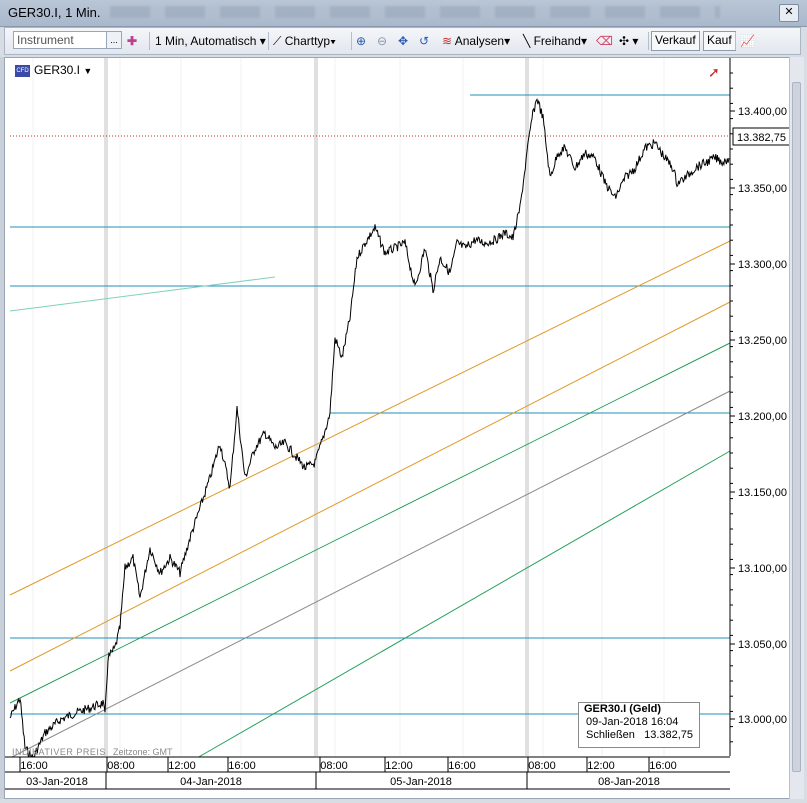 Image resolution: width=807 pixels, height=803 pixels. I want to click on date-label: 04-Jan-2018, so click(211, 782).